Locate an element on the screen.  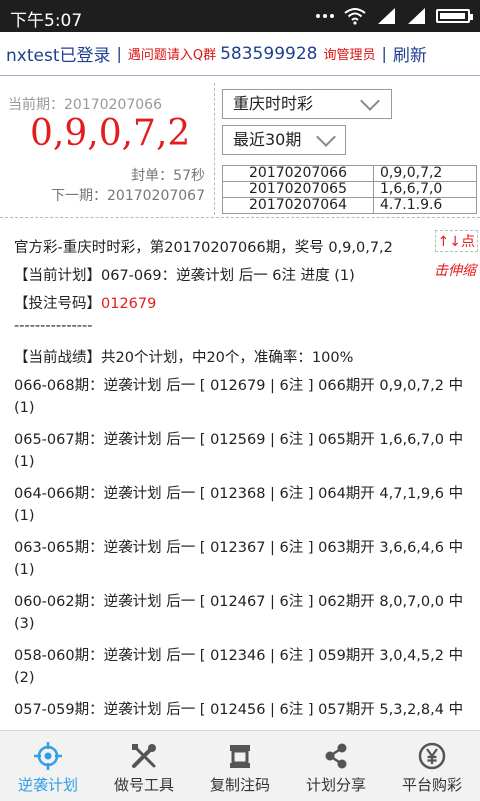
top-bar: nxtest已登录 | 遇问题请入Q群 583599928 询管理员 | 刷新 is located at coordinates (240, 54).